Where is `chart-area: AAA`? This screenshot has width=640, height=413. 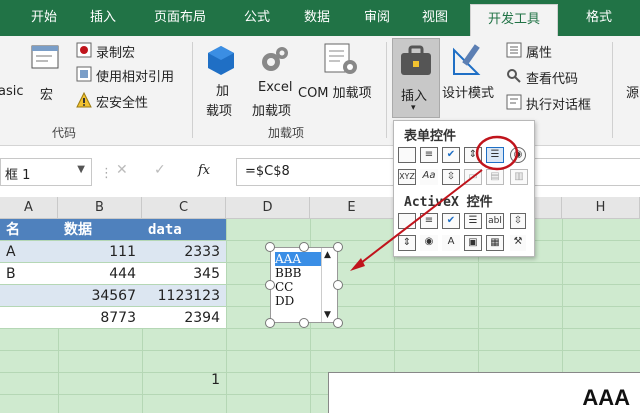 chart-area: AAA is located at coordinates (484, 392).